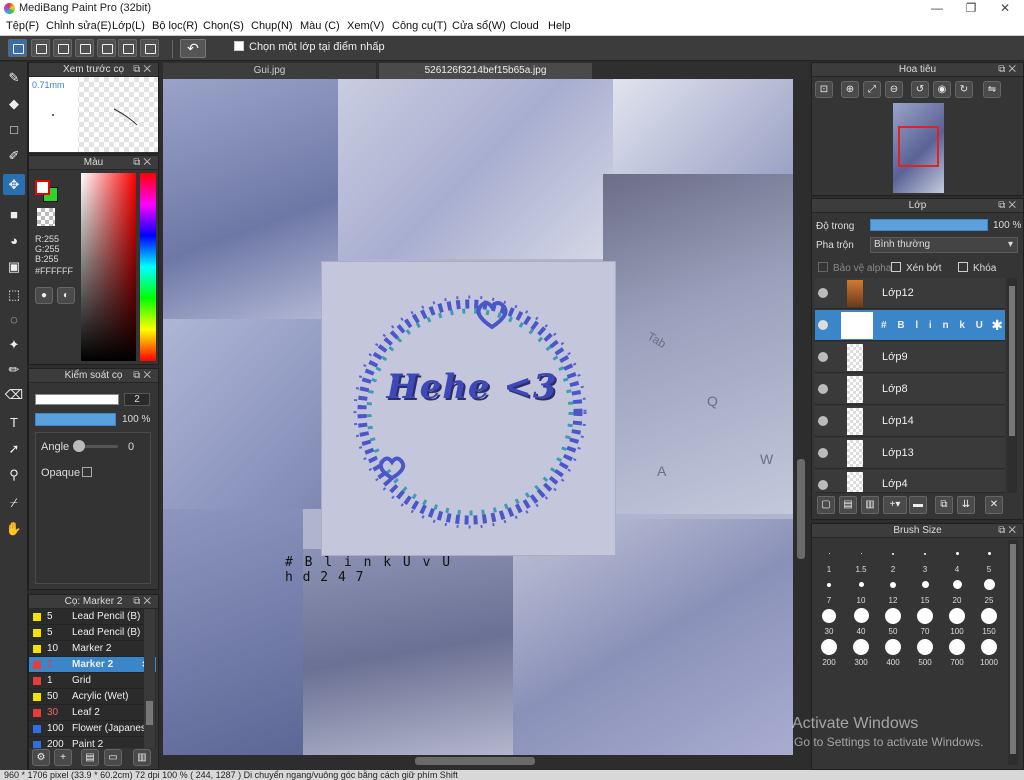 This screenshot has height=780, width=1024. I want to click on fit-window-button: ⤢, so click(872, 89).